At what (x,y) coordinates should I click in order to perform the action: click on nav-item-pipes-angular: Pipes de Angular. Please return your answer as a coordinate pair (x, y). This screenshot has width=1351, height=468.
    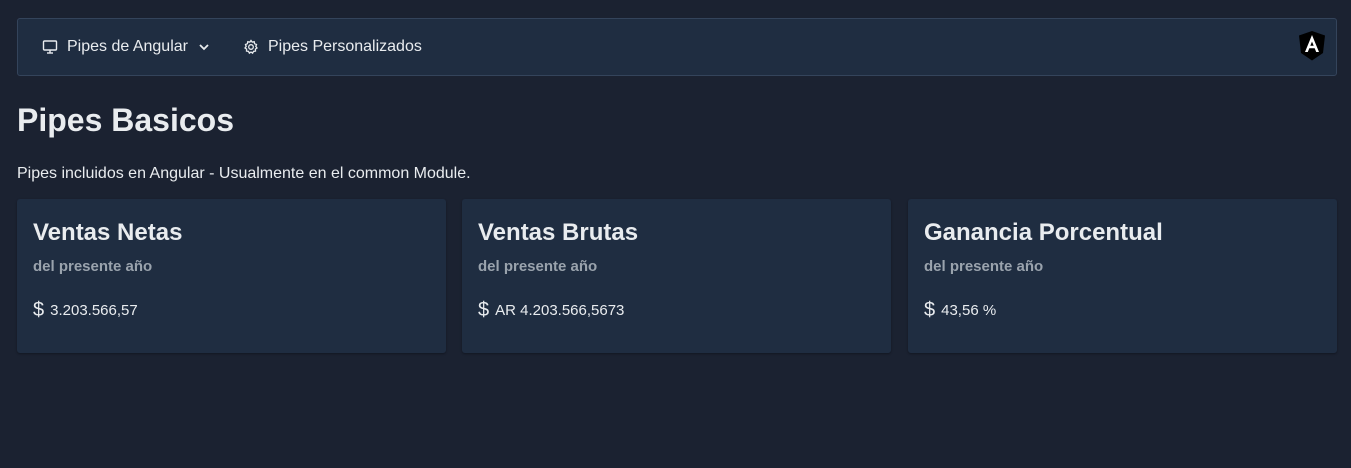
    Looking at the image, I should click on (126, 47).